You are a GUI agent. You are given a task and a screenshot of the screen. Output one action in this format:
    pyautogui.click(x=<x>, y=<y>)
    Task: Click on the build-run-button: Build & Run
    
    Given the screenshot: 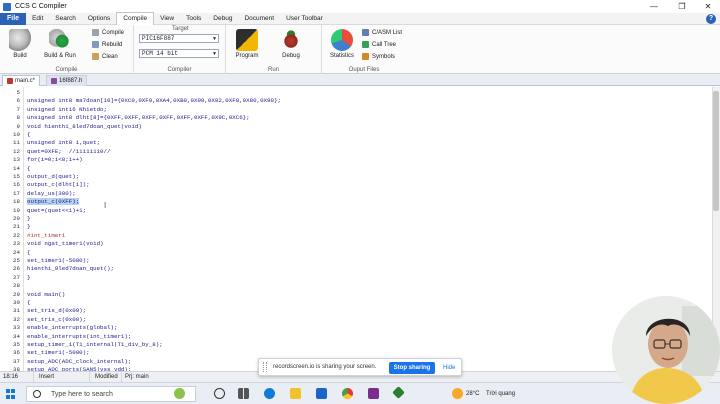 What is the action you would take?
    pyautogui.click(x=60, y=44)
    